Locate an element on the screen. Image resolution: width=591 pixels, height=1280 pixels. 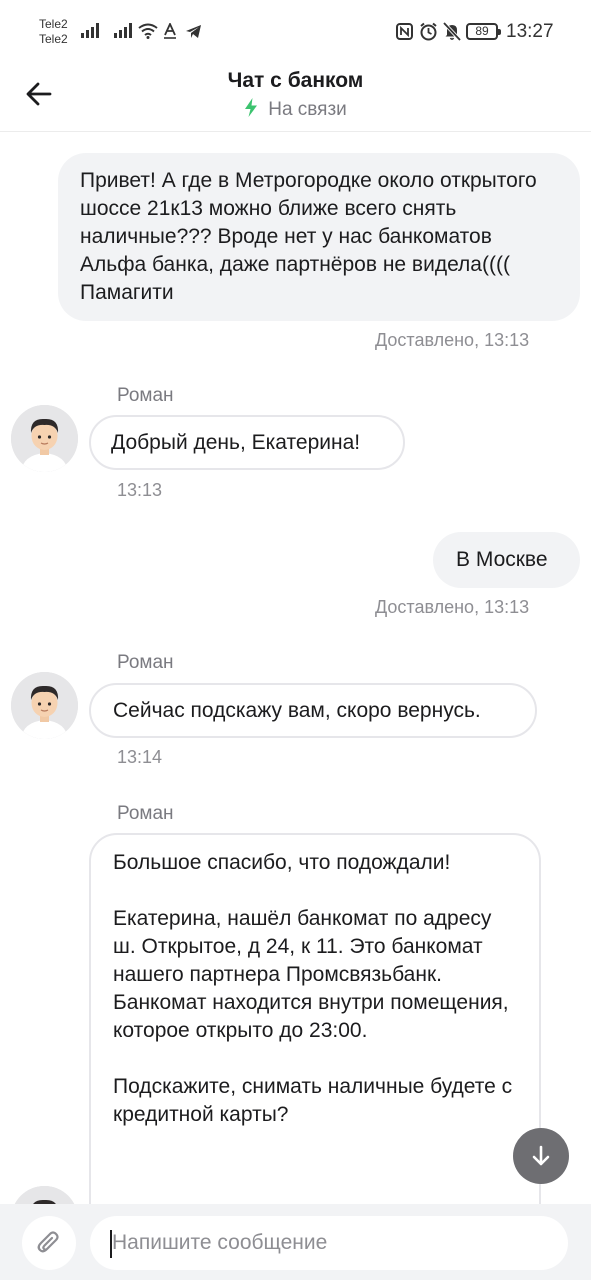
chat-title: Чат с банком is located at coordinates (295, 80).